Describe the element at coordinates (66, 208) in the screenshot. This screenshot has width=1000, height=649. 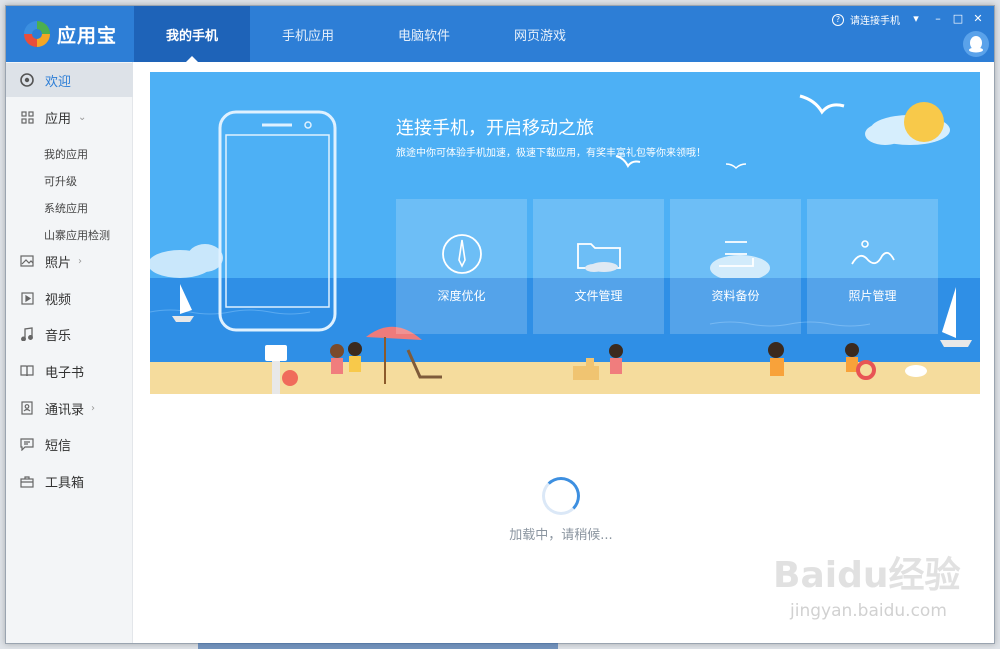
I see `sidebar-sub-system-apps: 系统应用` at that location.